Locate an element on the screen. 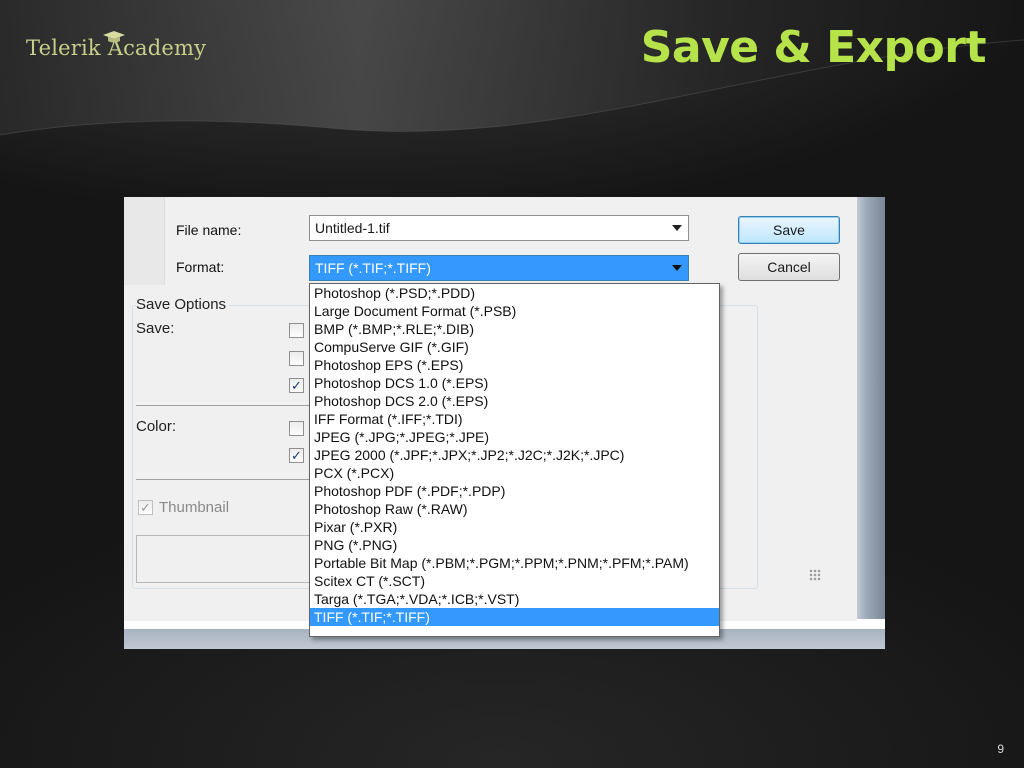  format-option: Large Document Format (*.PSB) is located at coordinates (514, 311).